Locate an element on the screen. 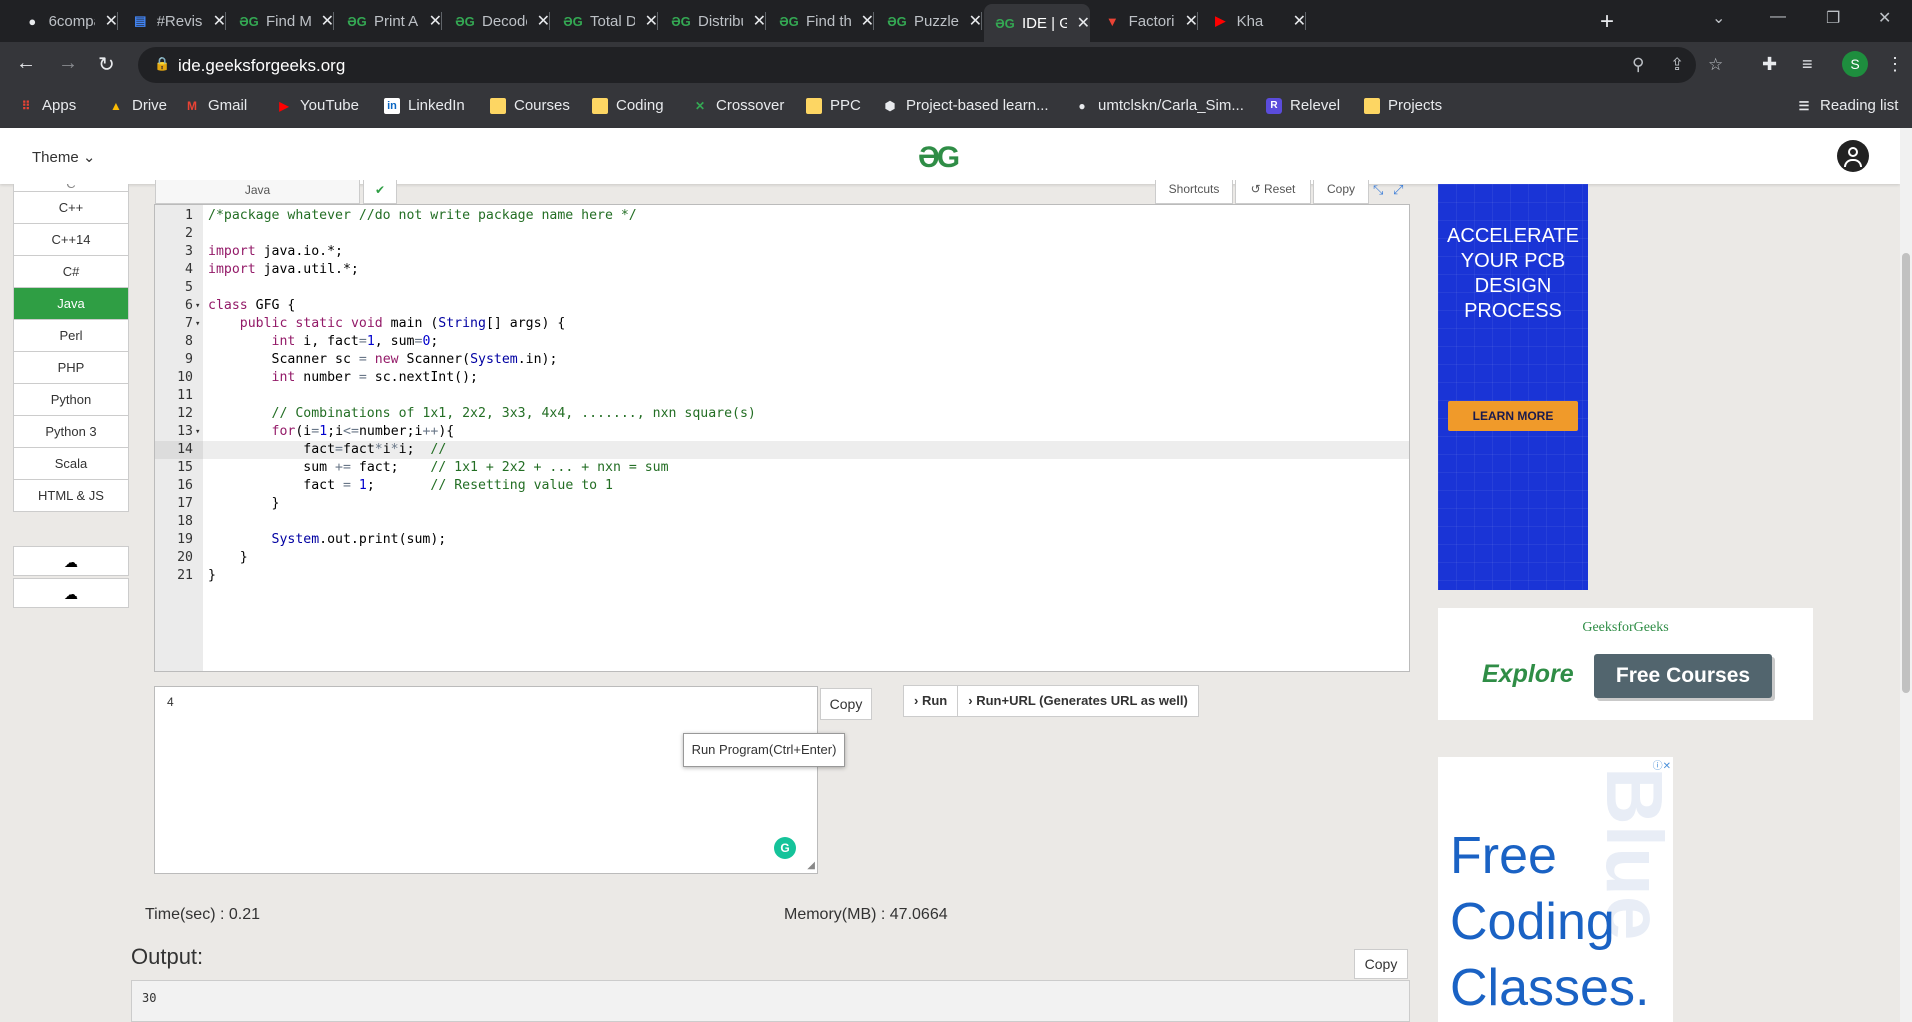 This screenshot has height=1022, width=1912. stdin-input: 4 G ◢ is located at coordinates (486, 780).